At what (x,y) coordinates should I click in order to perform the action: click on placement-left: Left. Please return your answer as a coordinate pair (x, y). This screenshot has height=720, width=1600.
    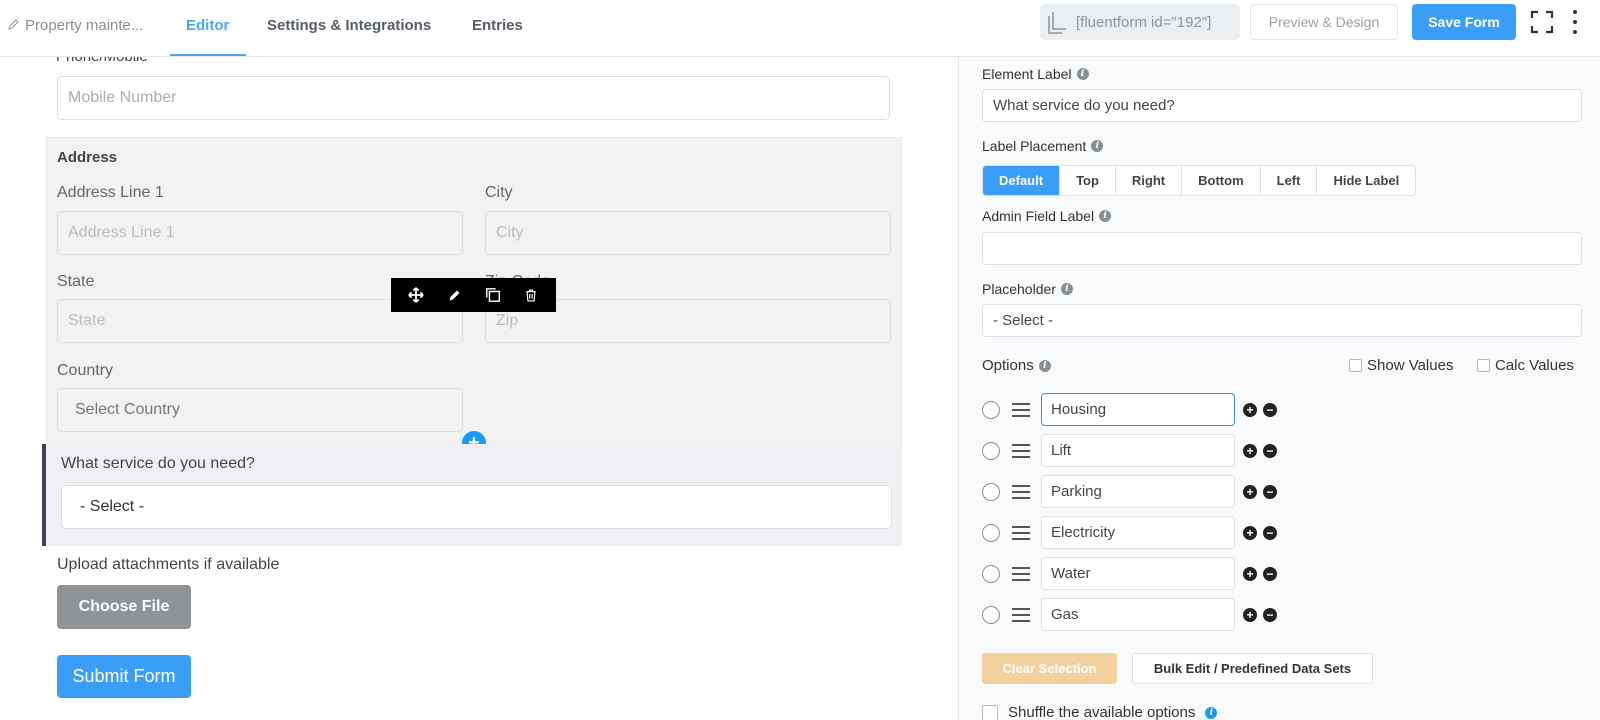
    Looking at the image, I should click on (1289, 180).